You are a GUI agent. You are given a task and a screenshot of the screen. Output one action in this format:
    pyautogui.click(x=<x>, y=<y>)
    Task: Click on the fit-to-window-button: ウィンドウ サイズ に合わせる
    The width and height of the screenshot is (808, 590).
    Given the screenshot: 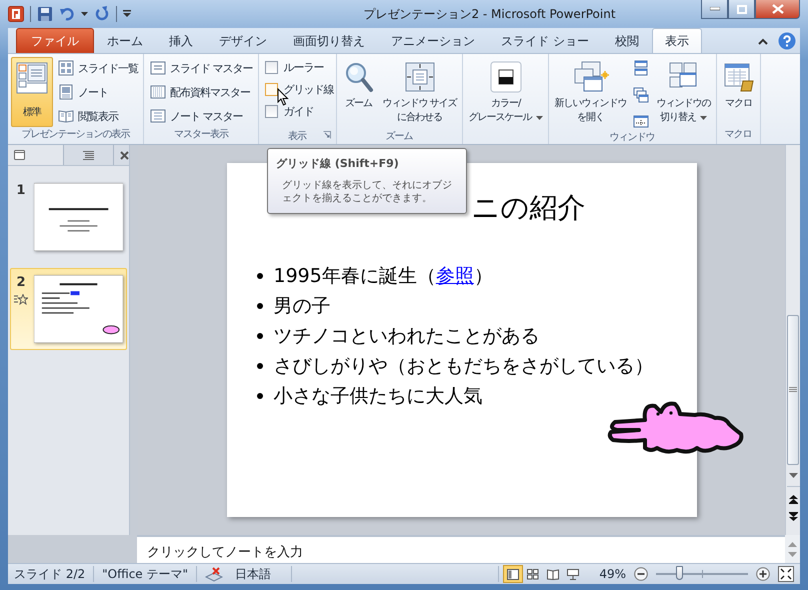 What is the action you would take?
    pyautogui.click(x=420, y=93)
    